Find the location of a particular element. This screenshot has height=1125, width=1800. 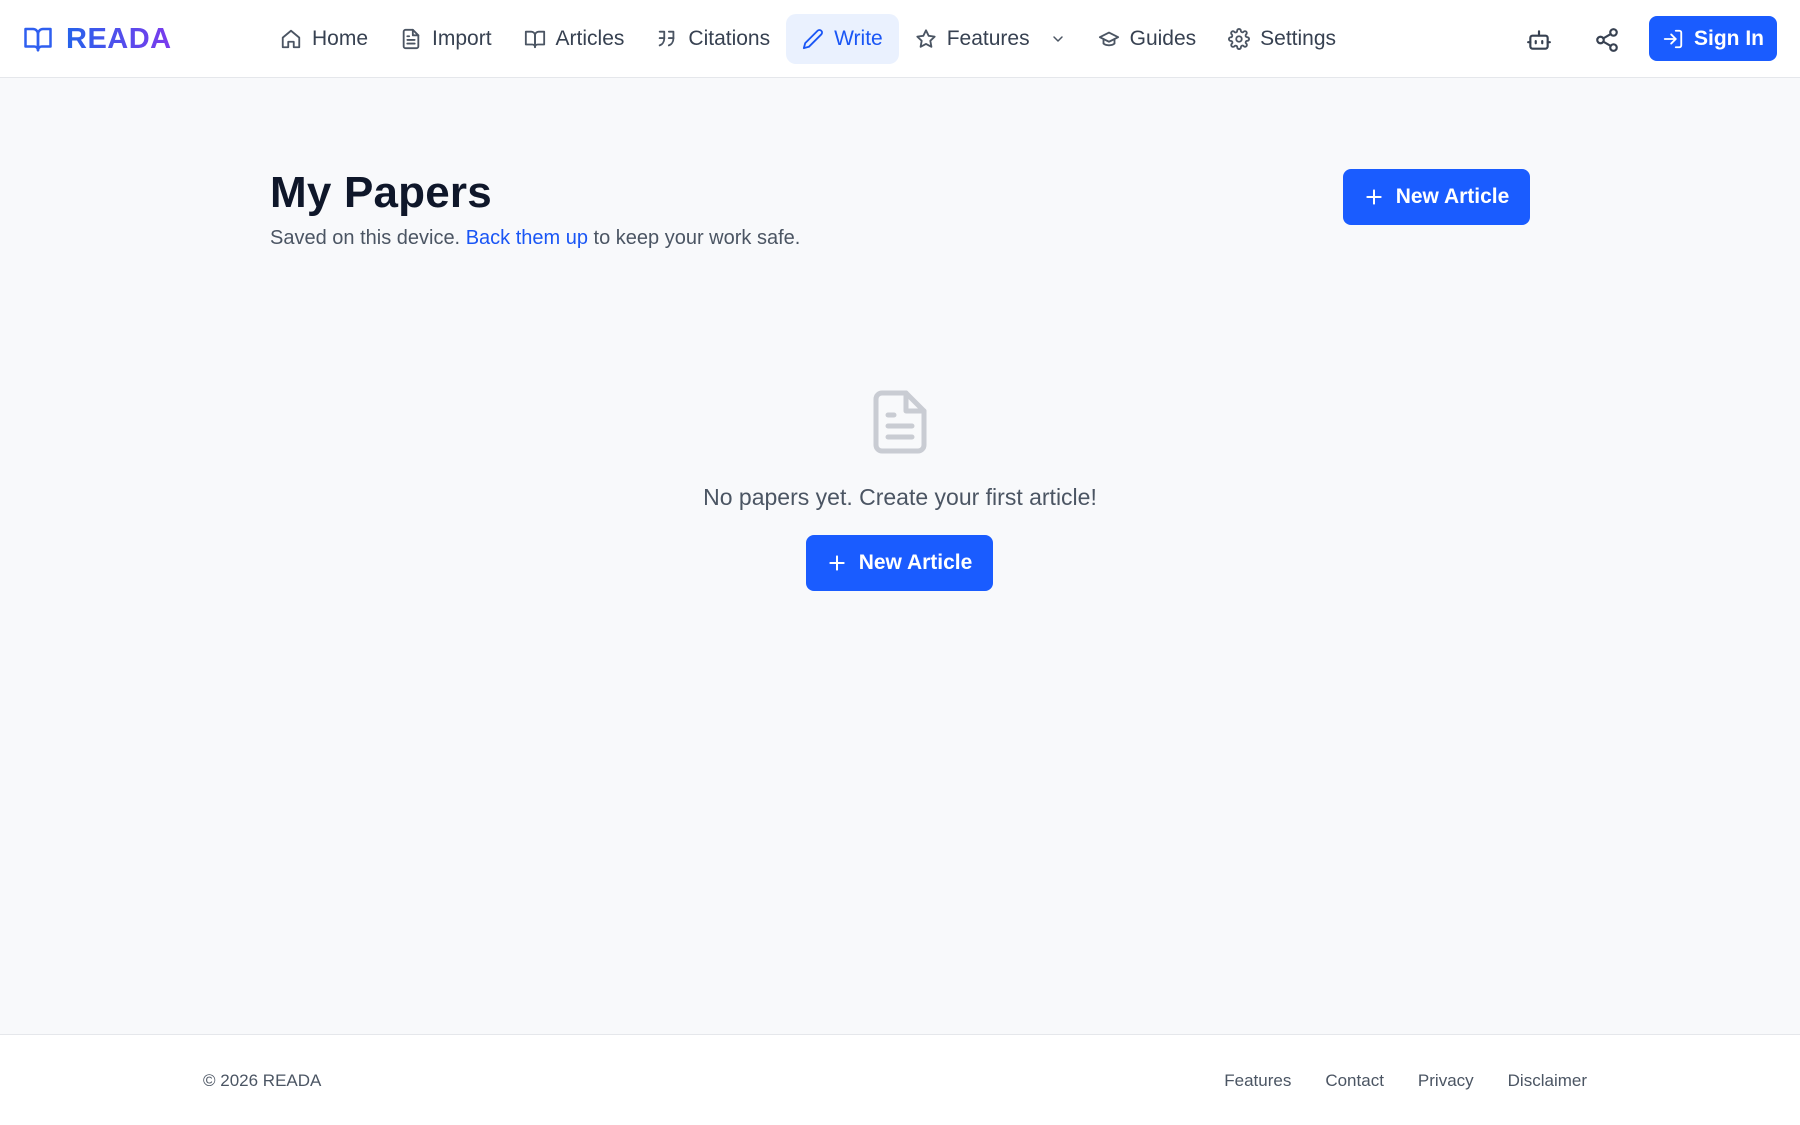

star-icon is located at coordinates (926, 39).